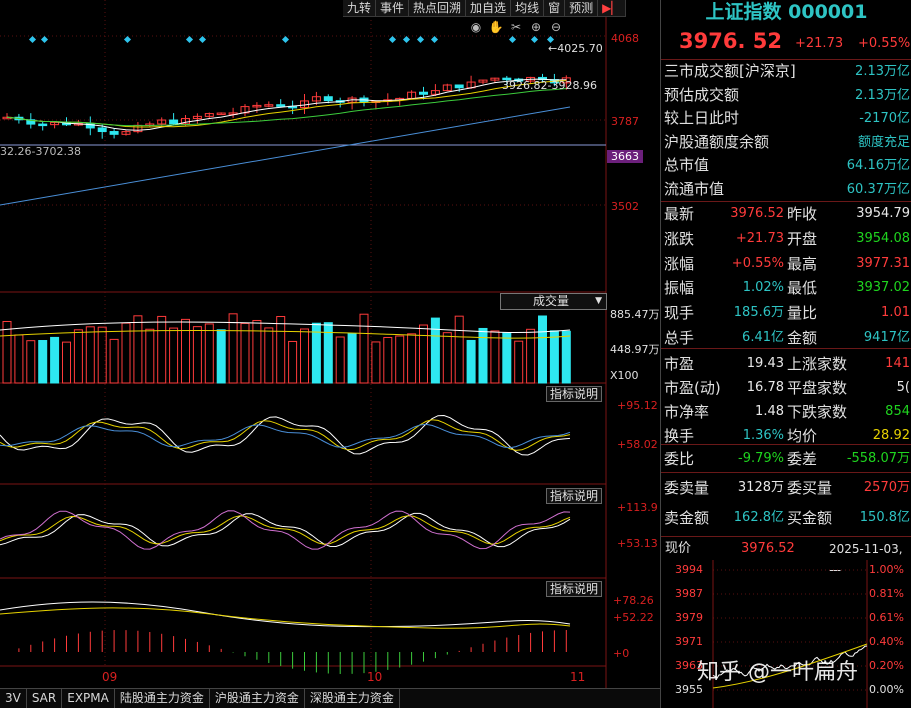  Describe the element at coordinates (878, 189) in the screenshot. I see `summary-value: 60.37万亿` at that location.